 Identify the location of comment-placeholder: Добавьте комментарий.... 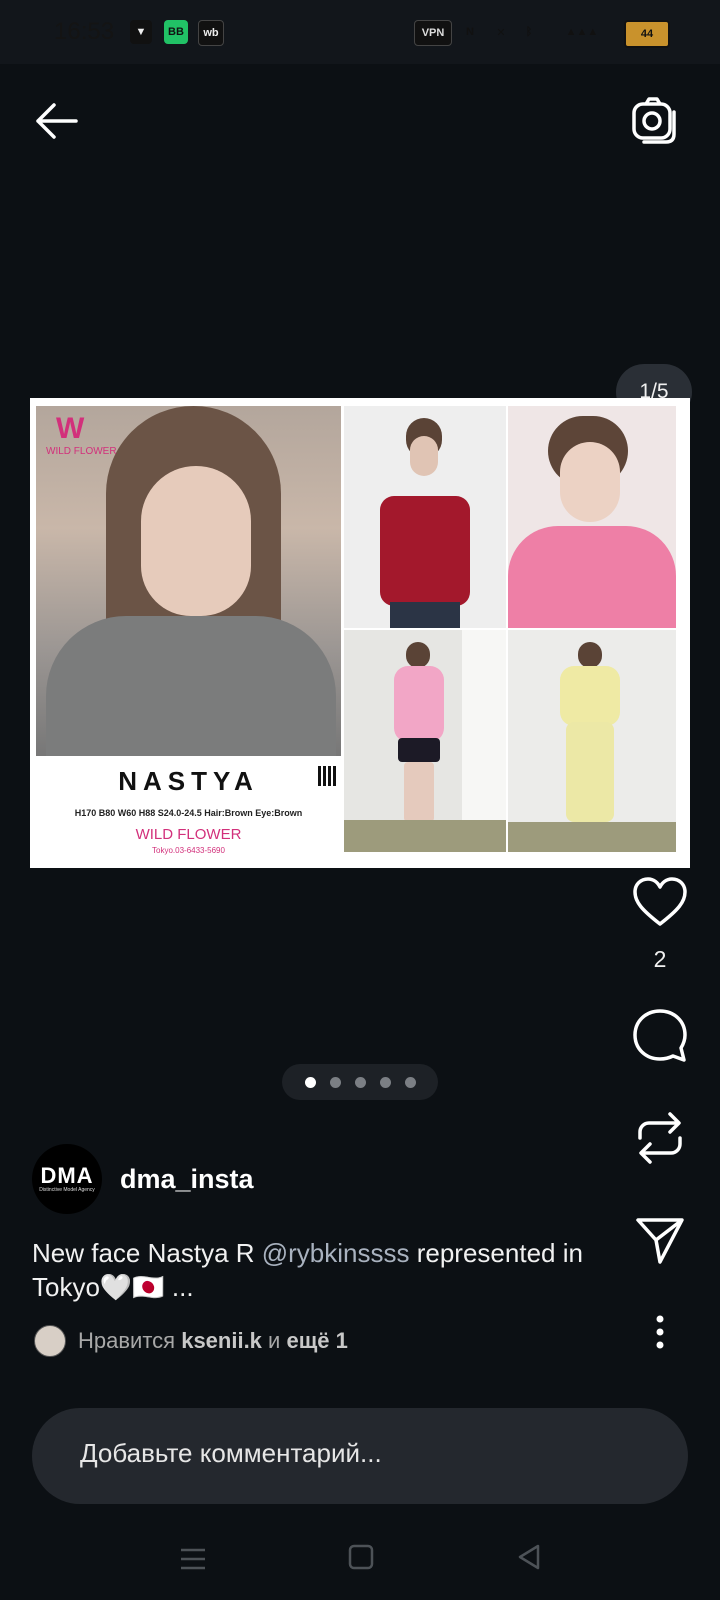
(231, 1453).